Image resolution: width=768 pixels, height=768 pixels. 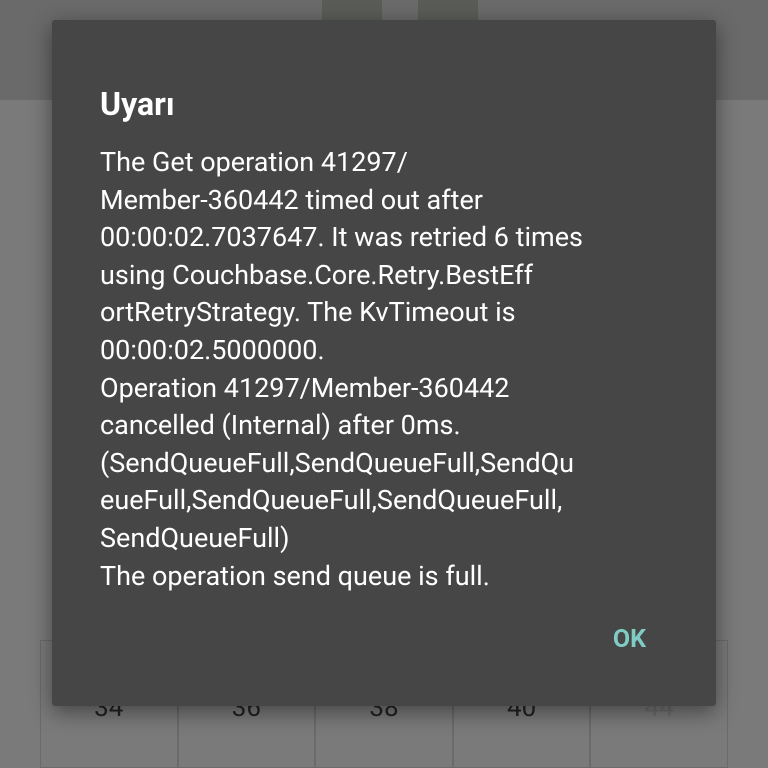 I want to click on ok-button: OK, so click(x=629, y=639).